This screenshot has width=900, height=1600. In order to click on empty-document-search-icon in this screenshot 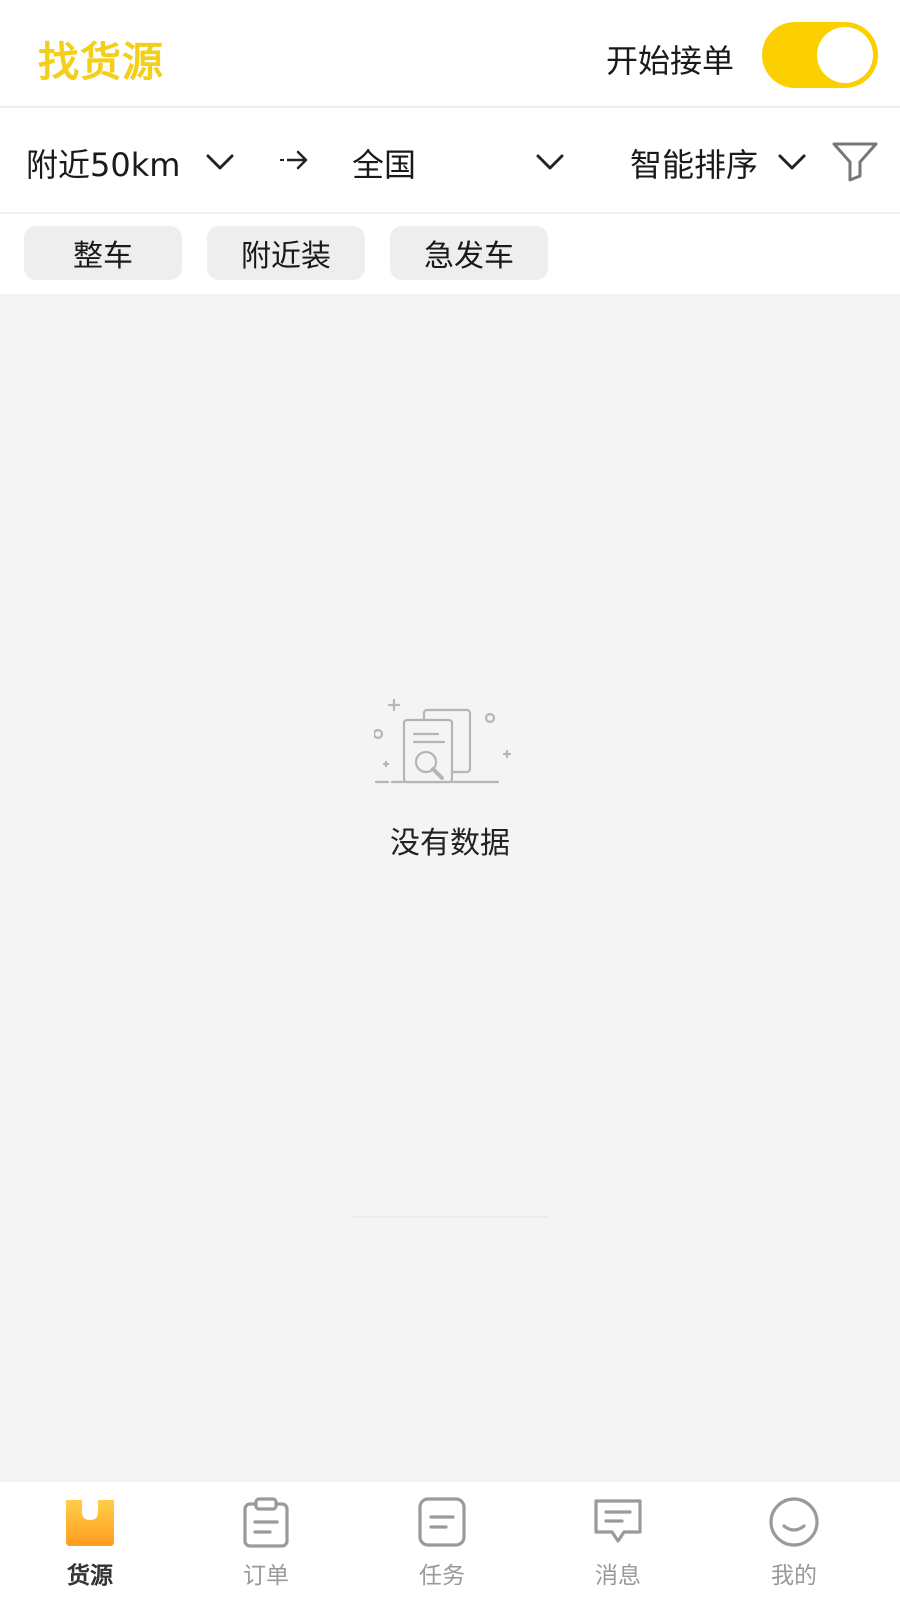, I will do `click(443, 741)`.